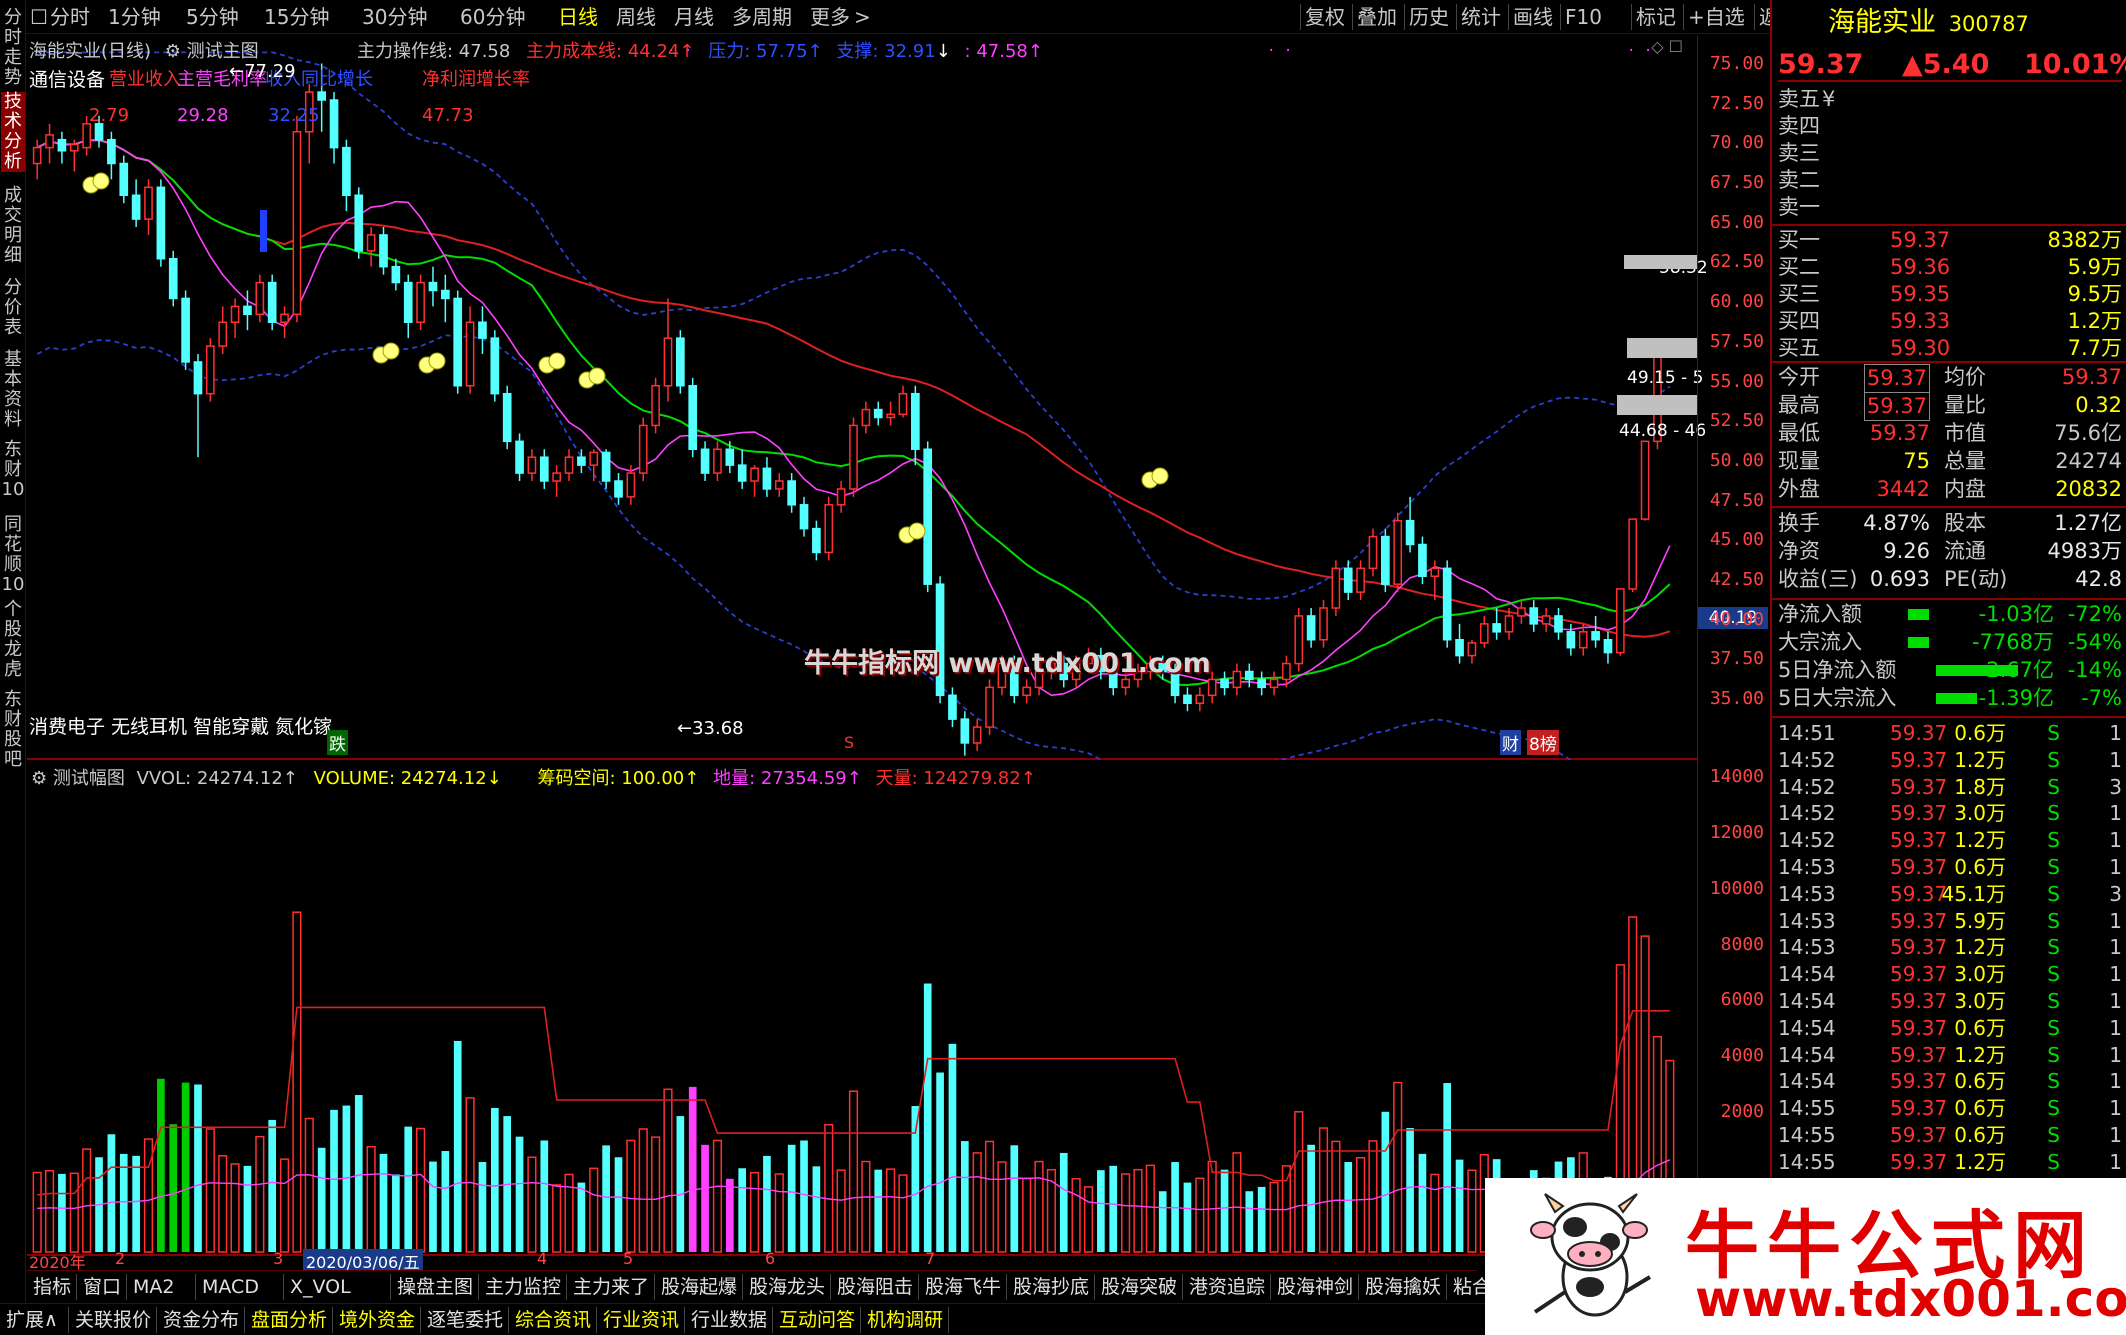 The image size is (2126, 1335). I want to click on period-tab: 15分钟, so click(296, 17).